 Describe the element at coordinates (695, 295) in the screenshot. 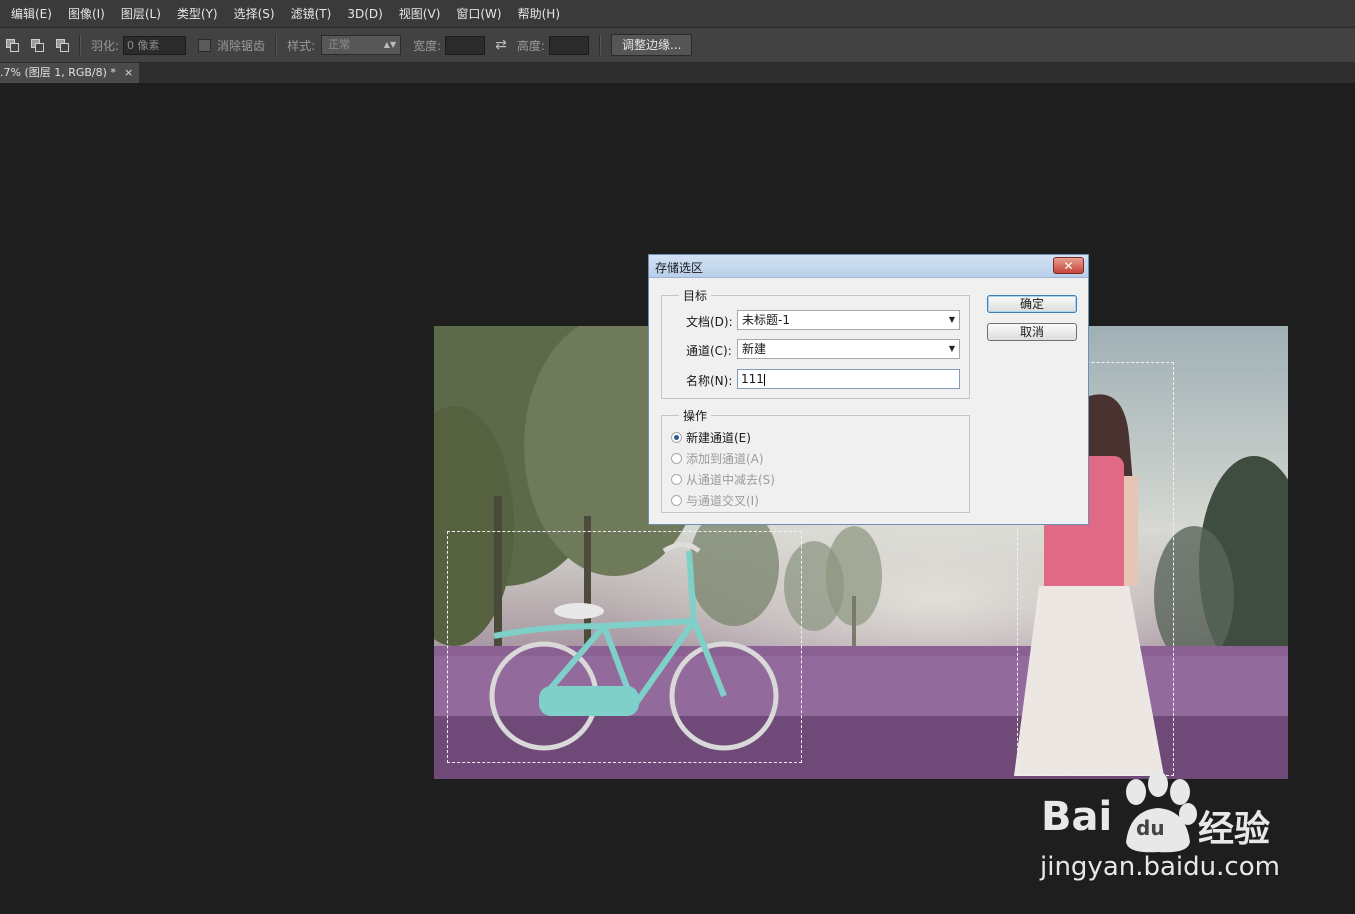

I see `target-group-label: 目标` at that location.